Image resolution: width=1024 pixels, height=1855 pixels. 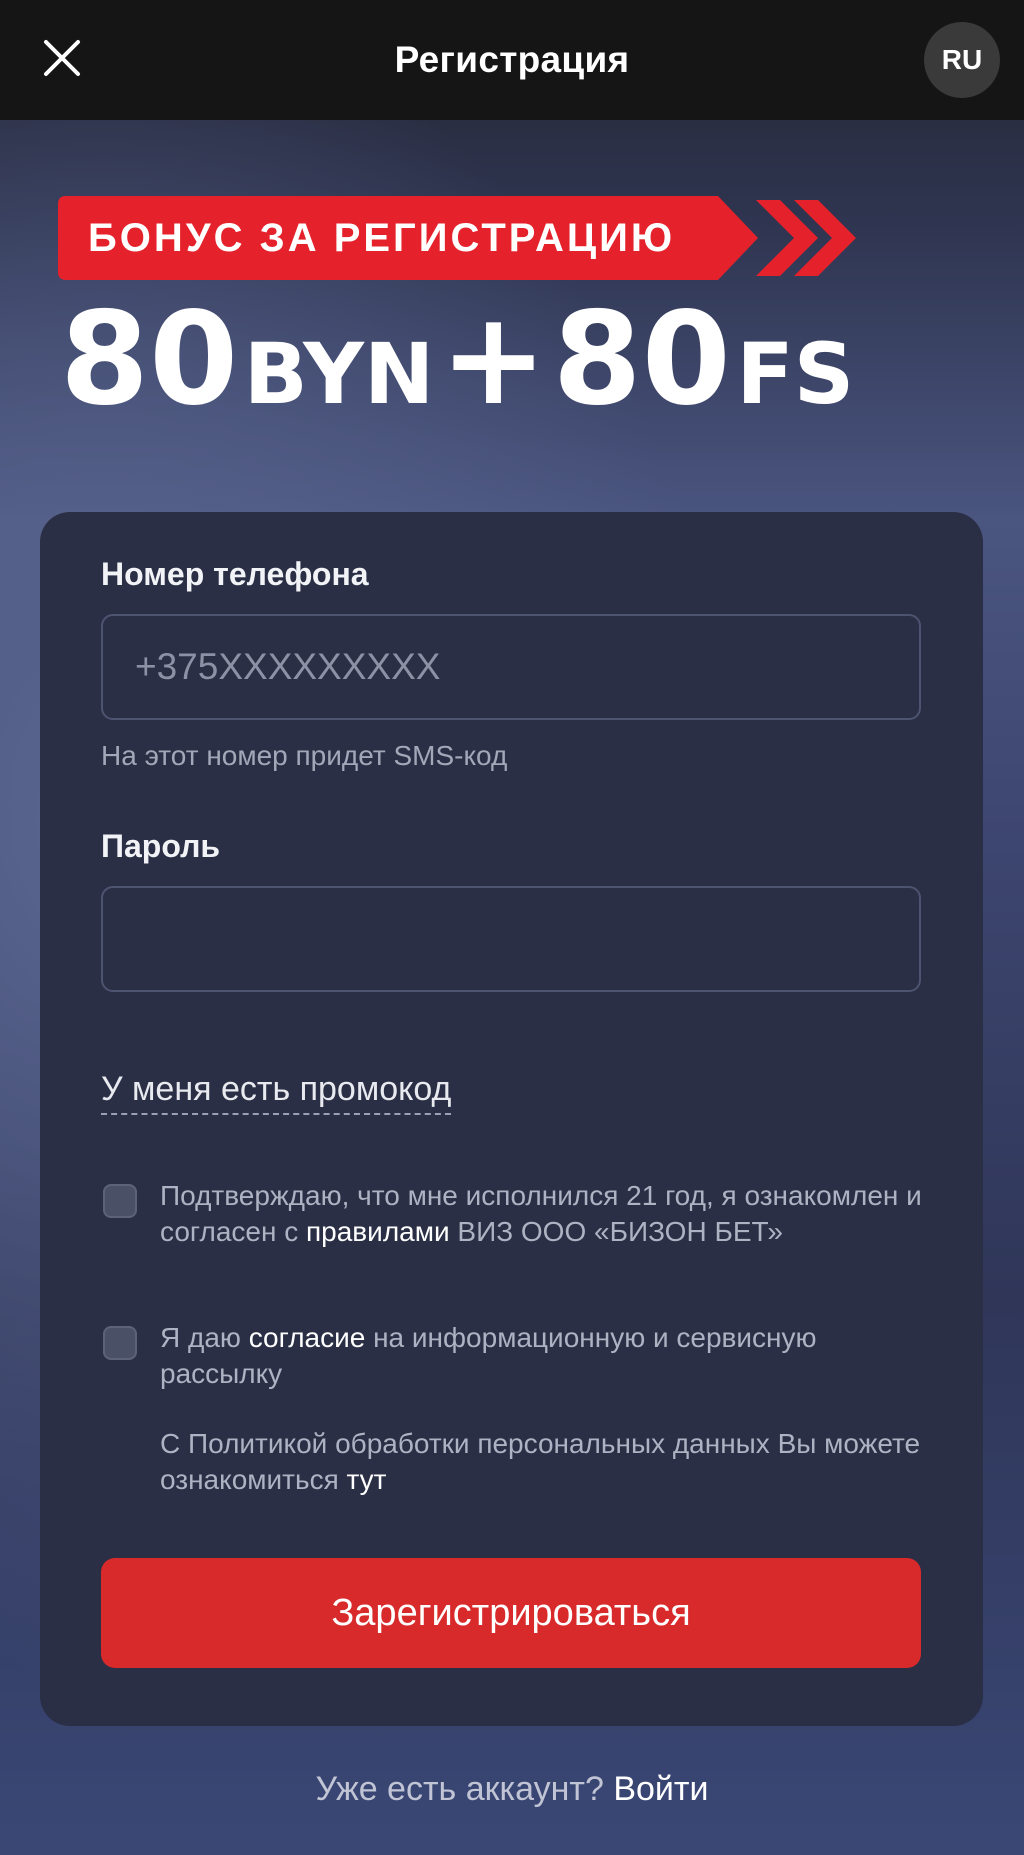 I want to click on close-icon, so click(x=62, y=58).